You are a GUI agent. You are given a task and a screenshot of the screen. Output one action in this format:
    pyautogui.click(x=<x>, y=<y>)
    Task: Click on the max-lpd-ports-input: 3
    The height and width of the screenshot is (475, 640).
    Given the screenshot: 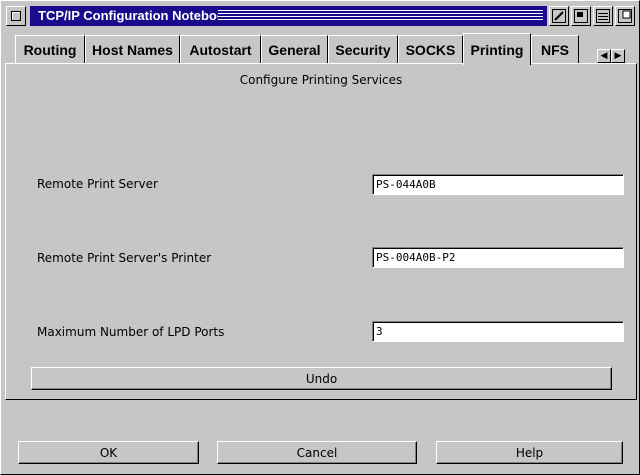 What is the action you would take?
    pyautogui.click(x=498, y=331)
    